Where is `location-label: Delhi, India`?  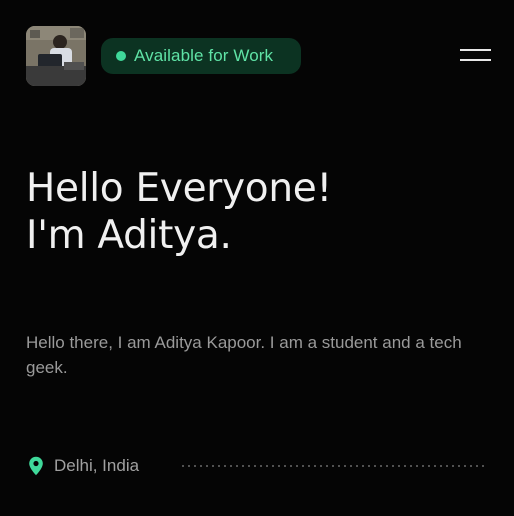 location-label: Delhi, India is located at coordinates (97, 465).